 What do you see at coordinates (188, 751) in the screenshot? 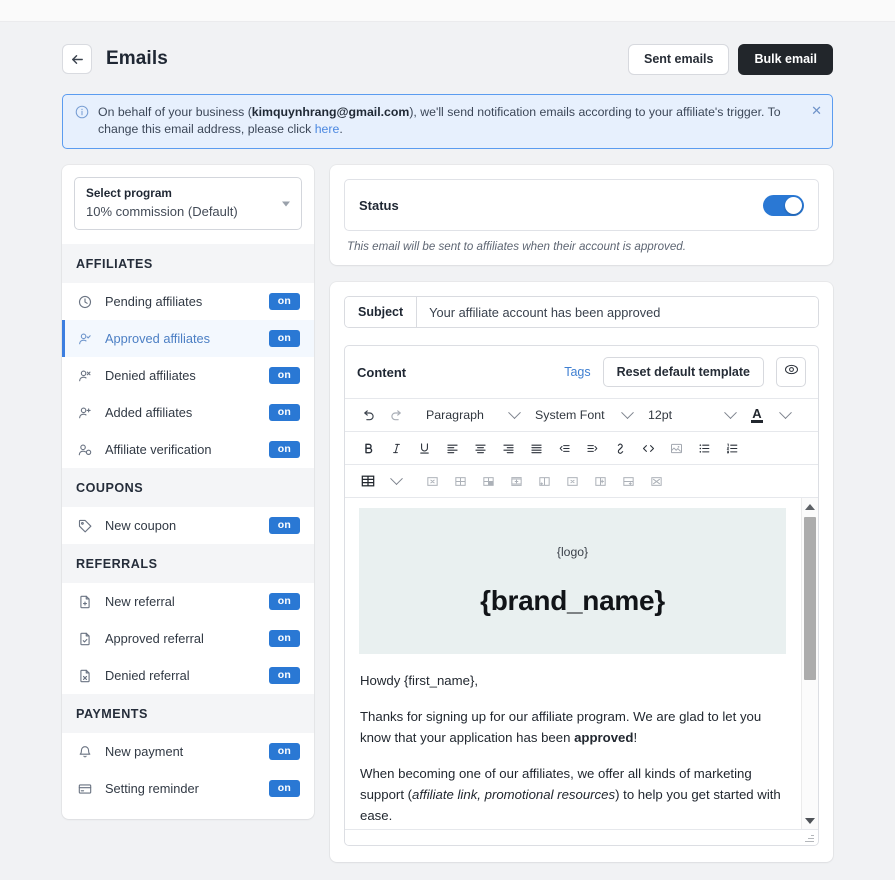
I see `sidebar-item-new-payment: New payment on` at bounding box center [188, 751].